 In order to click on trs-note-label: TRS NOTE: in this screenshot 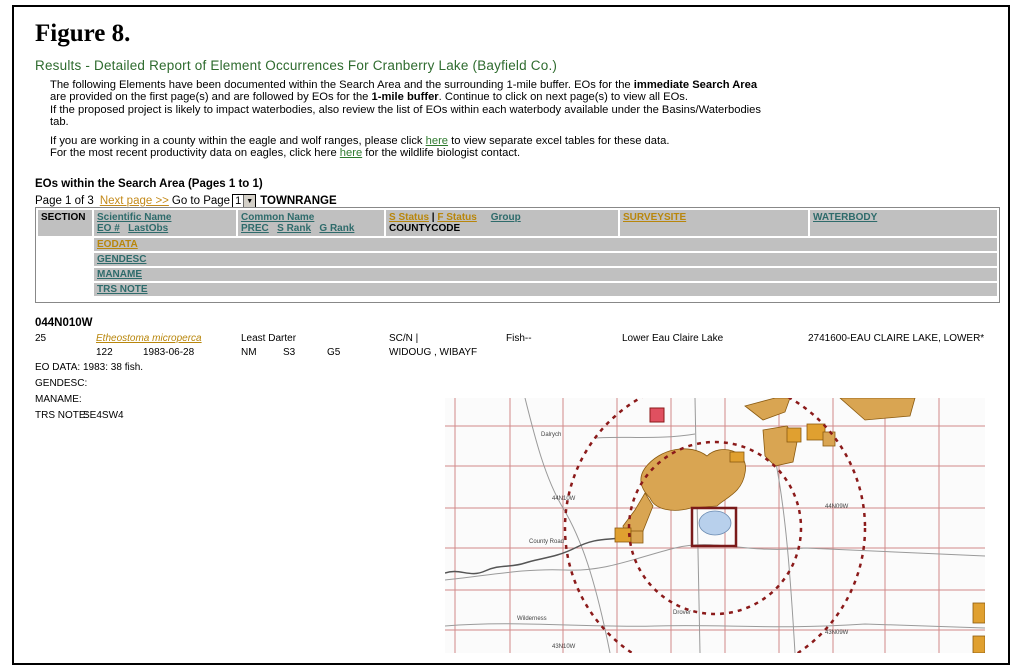, I will do `click(62, 415)`.